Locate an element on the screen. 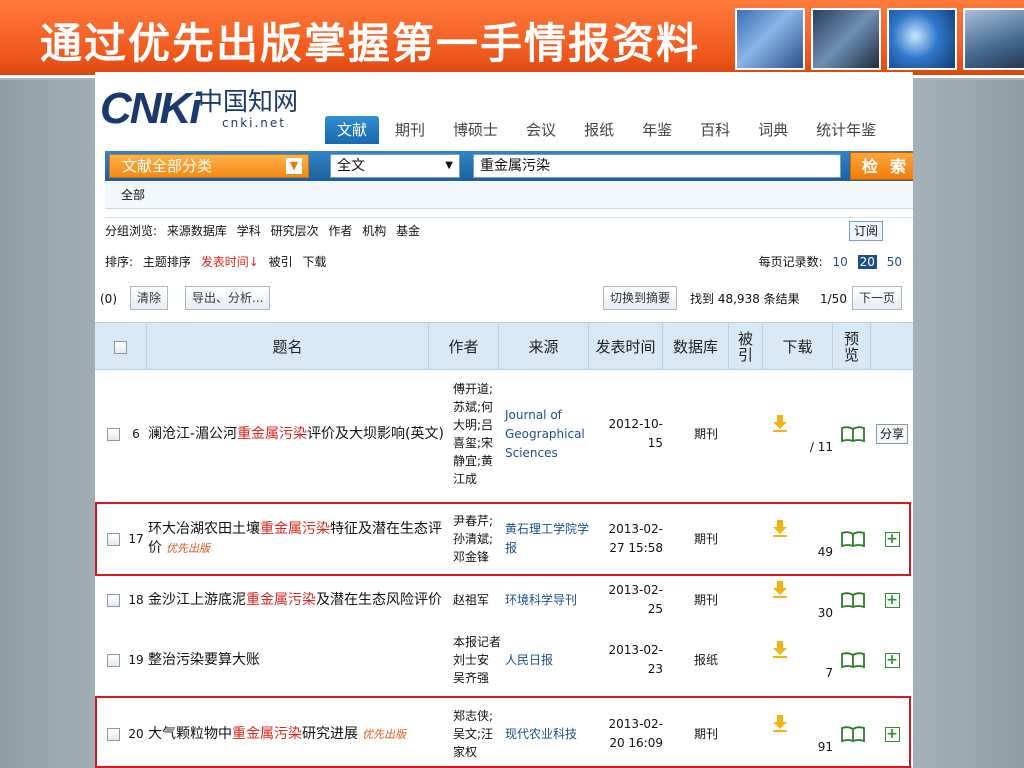  header-download: 下载 is located at coordinates (798, 347).